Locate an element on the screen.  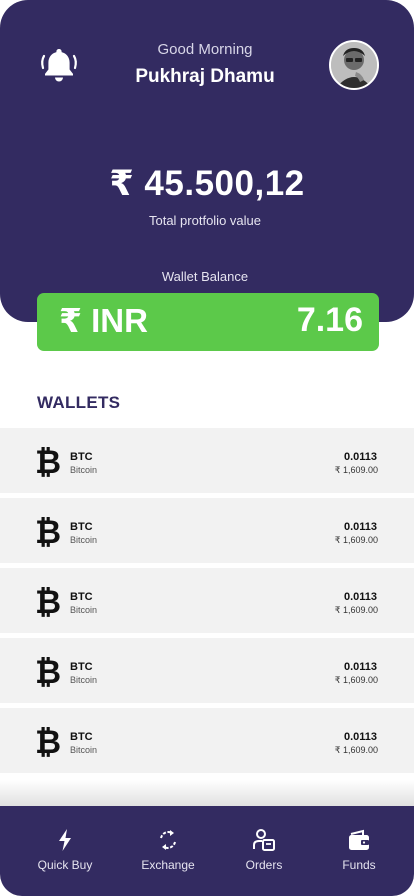
nav-item-quick-buy: Quick Buy is located at coordinates (65, 851).